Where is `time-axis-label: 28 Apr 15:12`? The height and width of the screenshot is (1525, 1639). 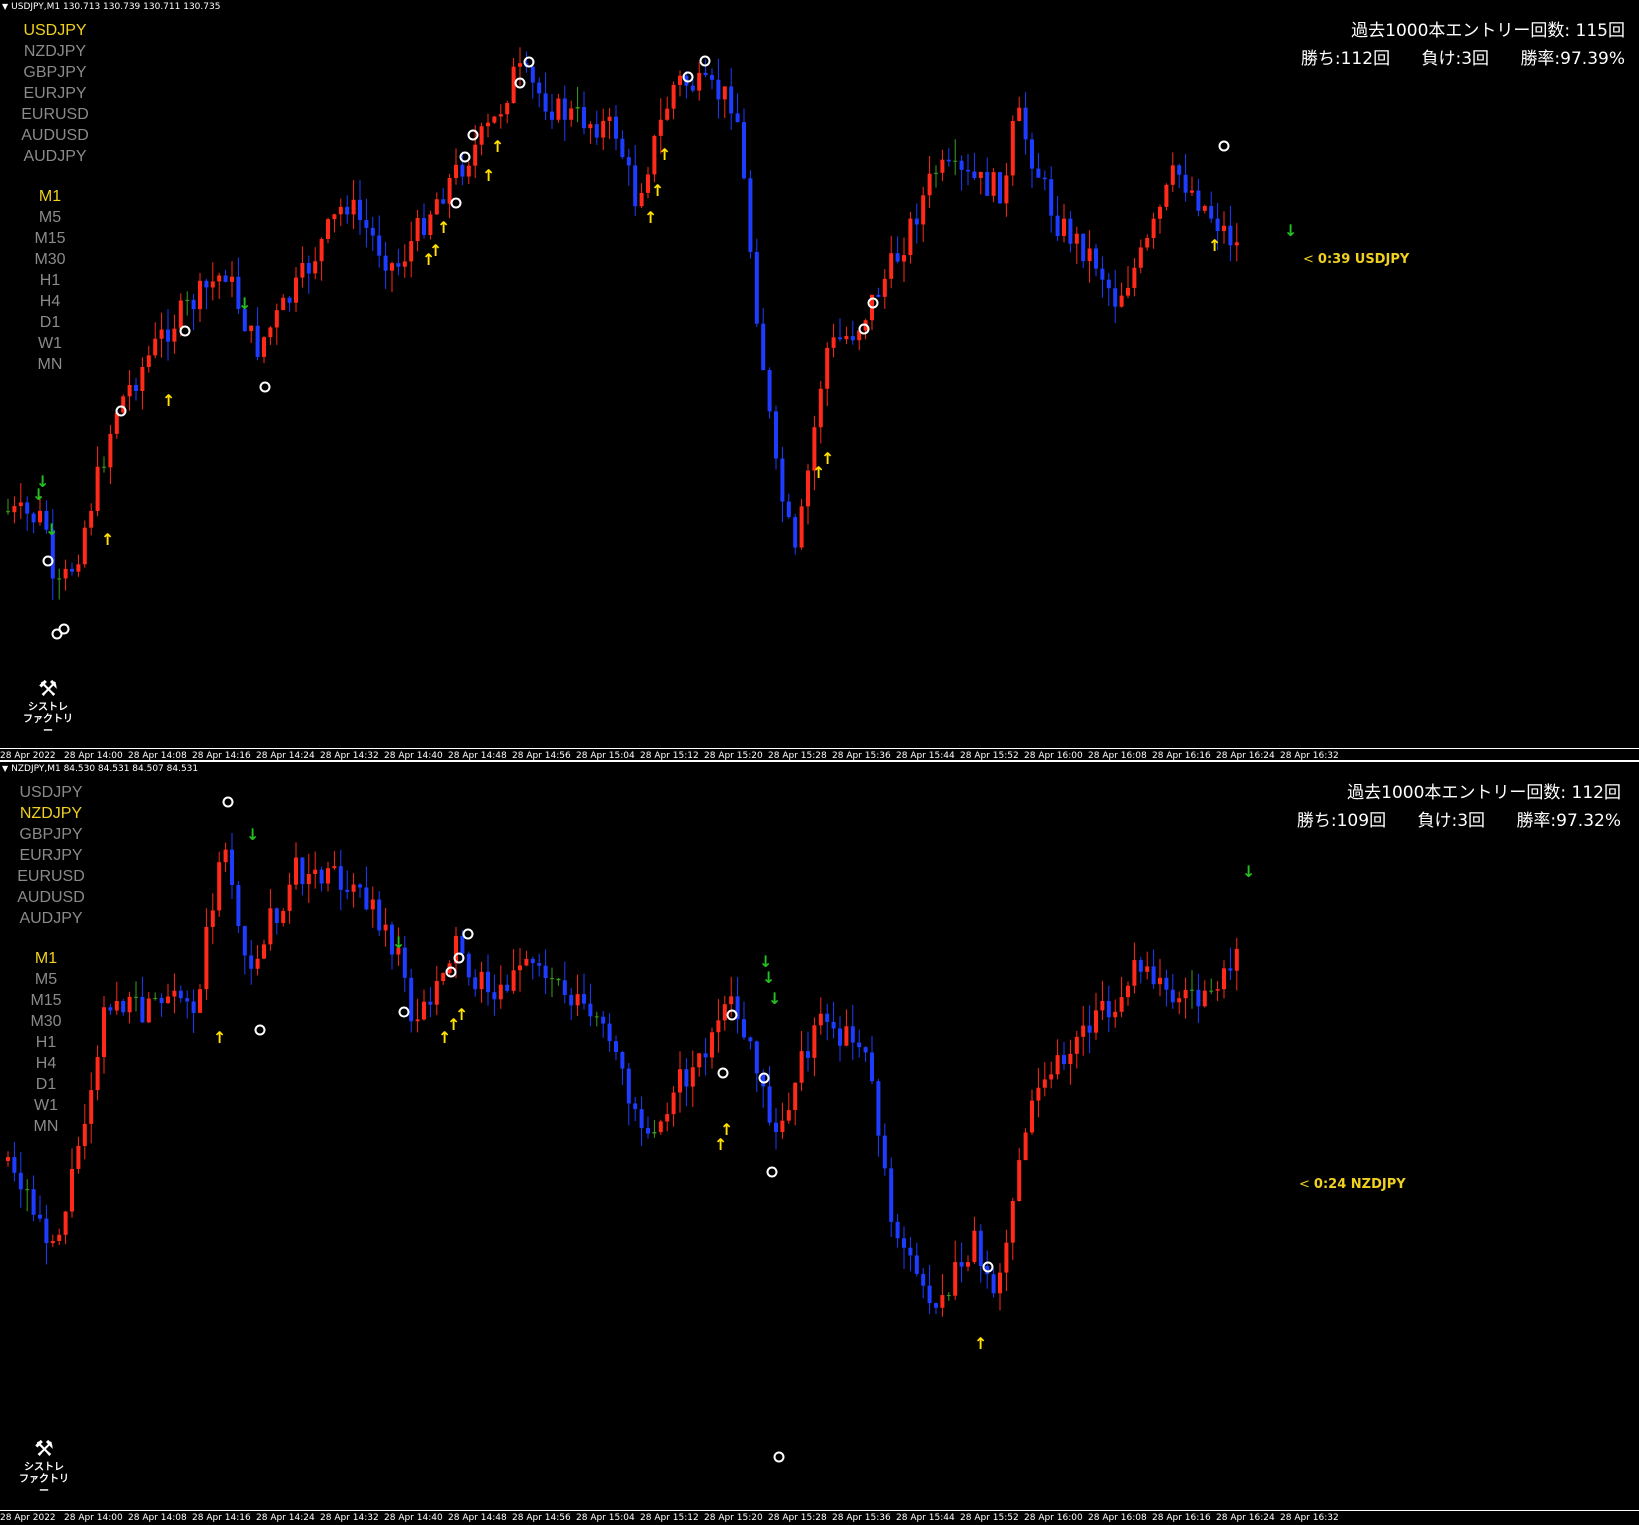 time-axis-label: 28 Apr 15:12 is located at coordinates (669, 1518).